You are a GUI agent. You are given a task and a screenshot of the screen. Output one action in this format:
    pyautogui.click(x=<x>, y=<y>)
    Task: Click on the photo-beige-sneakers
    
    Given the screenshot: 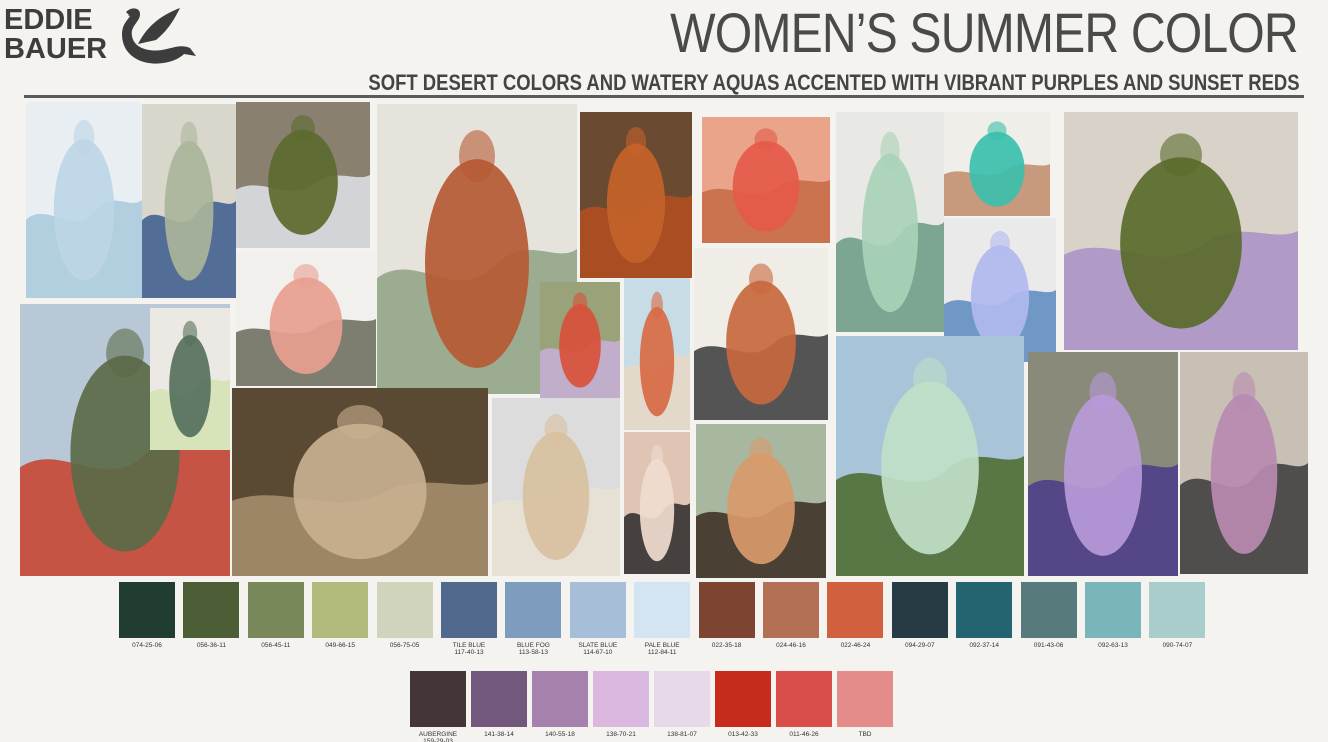 What is the action you would take?
    pyautogui.click(x=556, y=487)
    